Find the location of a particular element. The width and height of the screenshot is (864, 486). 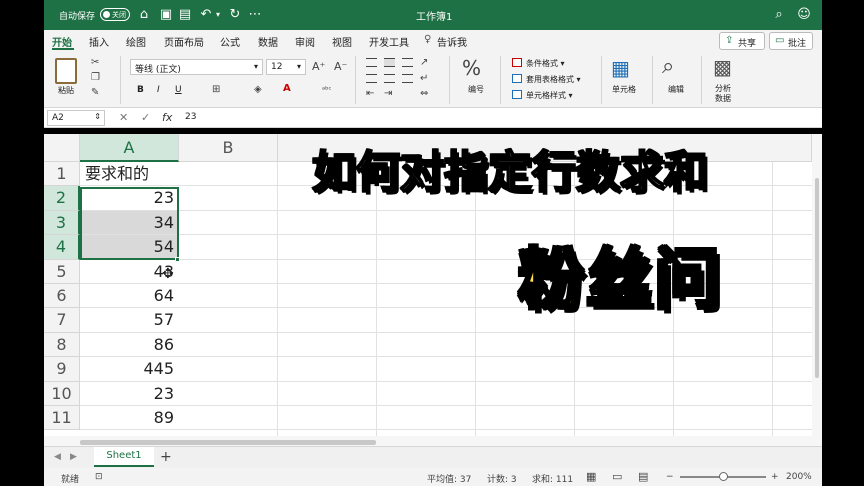

cell-a7: 57 is located at coordinates (129, 319).